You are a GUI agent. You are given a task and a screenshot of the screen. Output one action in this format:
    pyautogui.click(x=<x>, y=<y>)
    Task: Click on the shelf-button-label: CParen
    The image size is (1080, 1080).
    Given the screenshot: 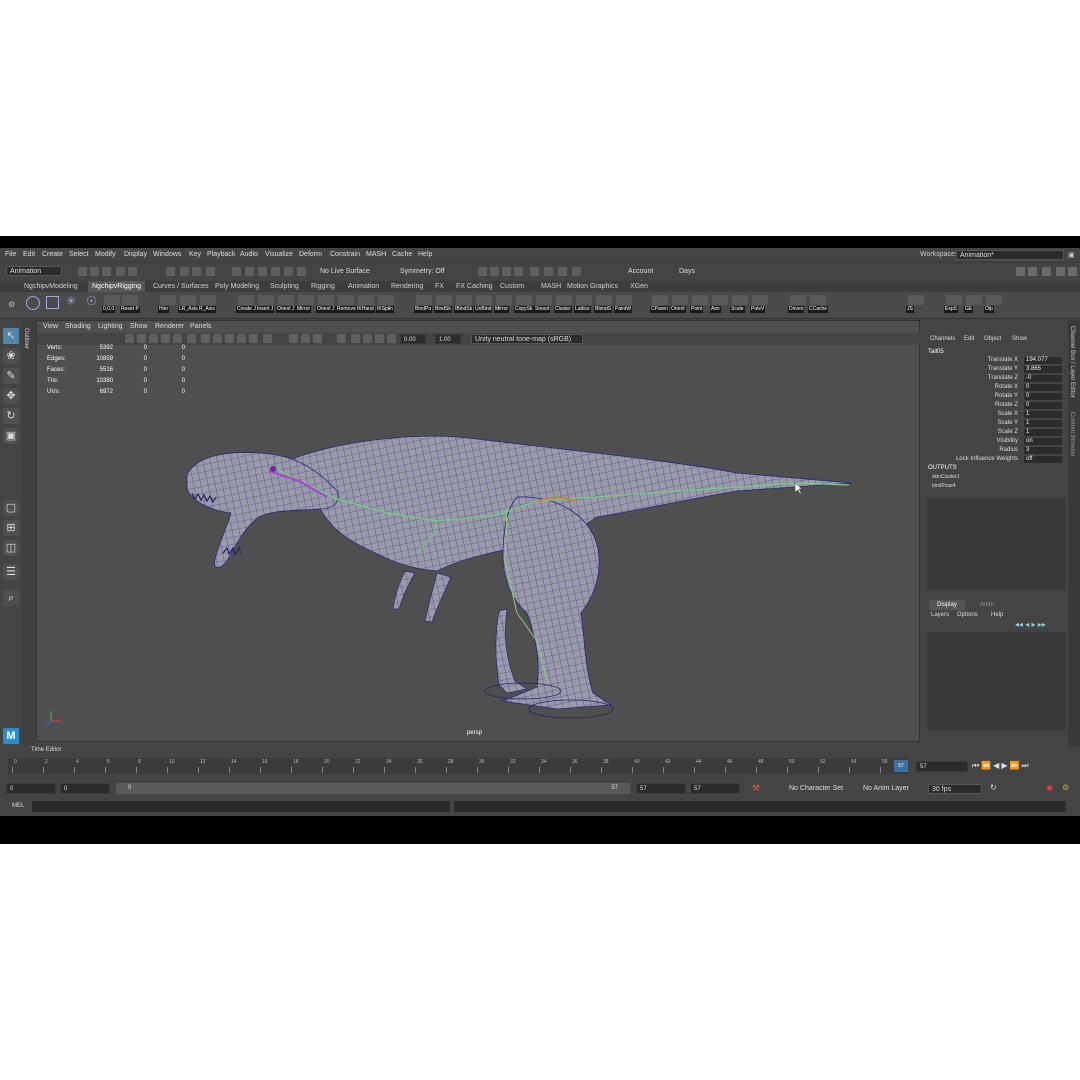 What is the action you would take?
    pyautogui.click(x=659, y=309)
    